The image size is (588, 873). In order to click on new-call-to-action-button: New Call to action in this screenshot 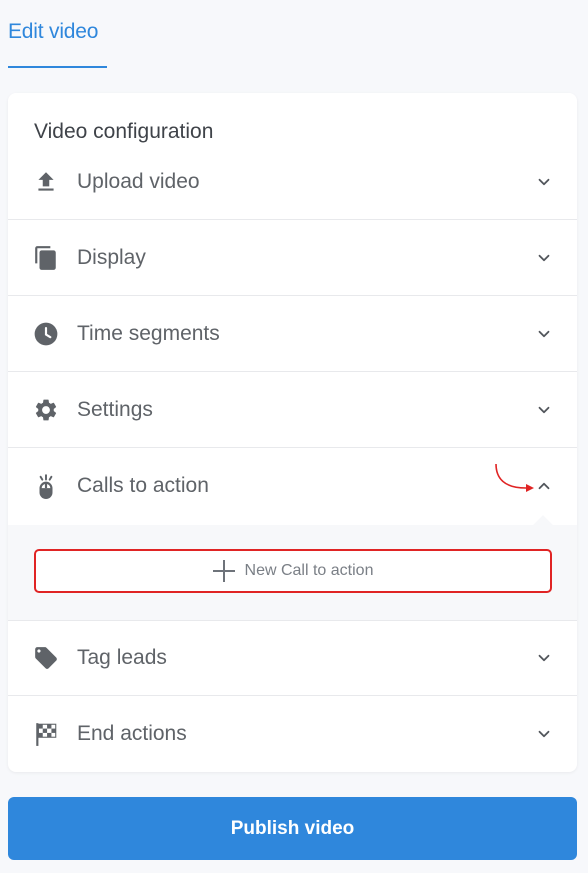, I will do `click(293, 571)`.